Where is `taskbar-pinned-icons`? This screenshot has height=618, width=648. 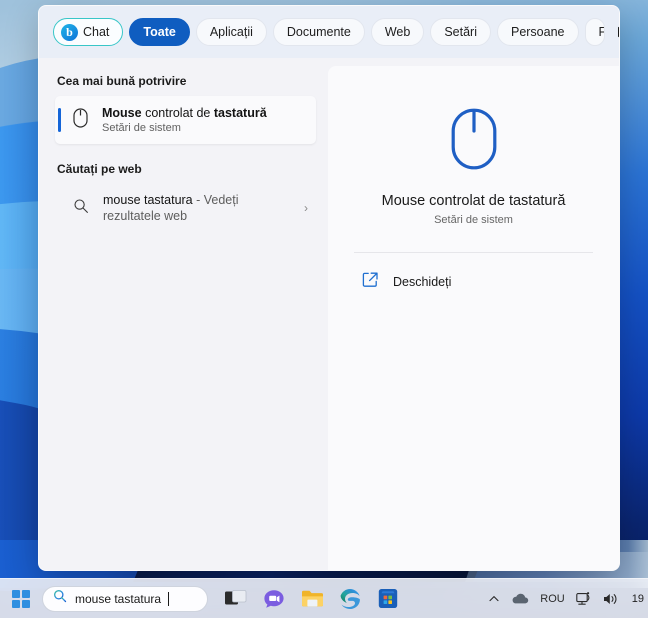
taskbar-pinned-icons is located at coordinates (312, 599).